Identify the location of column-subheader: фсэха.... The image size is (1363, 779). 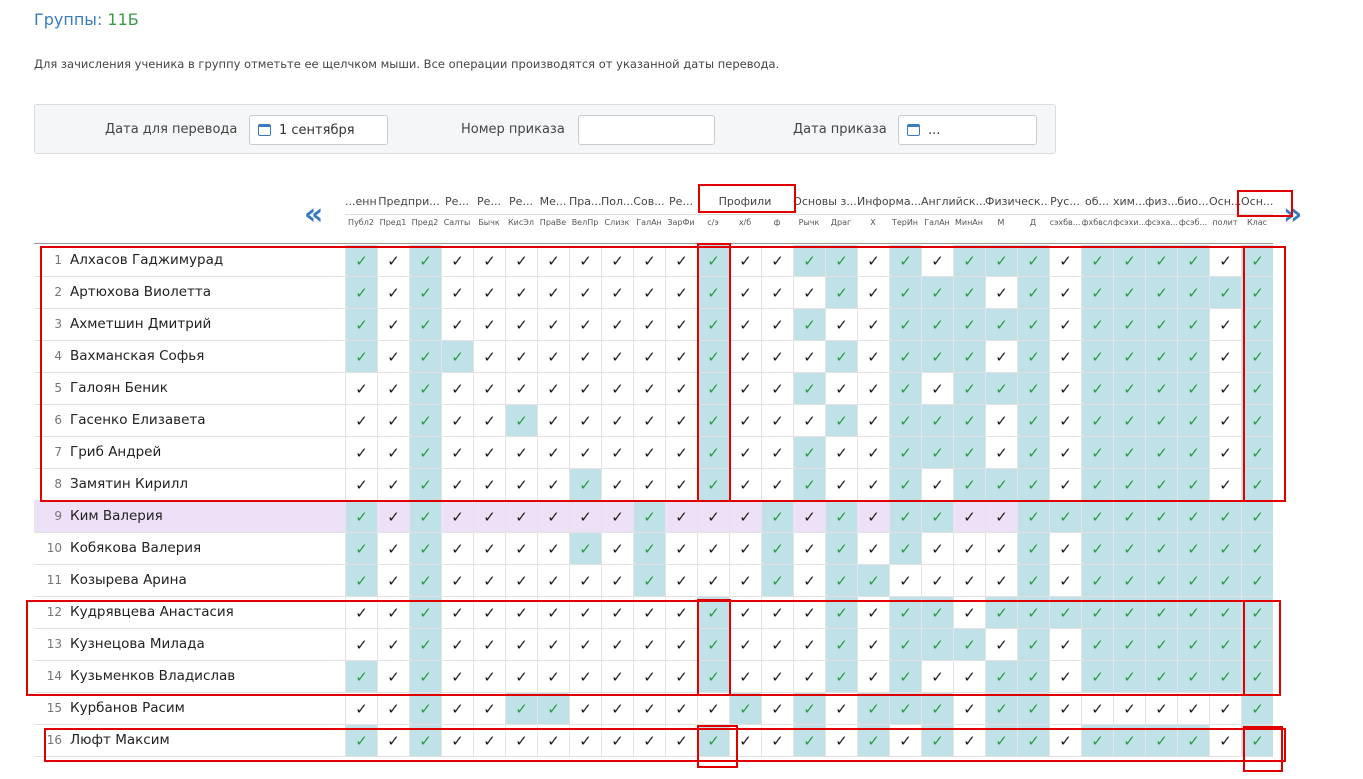
(1161, 225).